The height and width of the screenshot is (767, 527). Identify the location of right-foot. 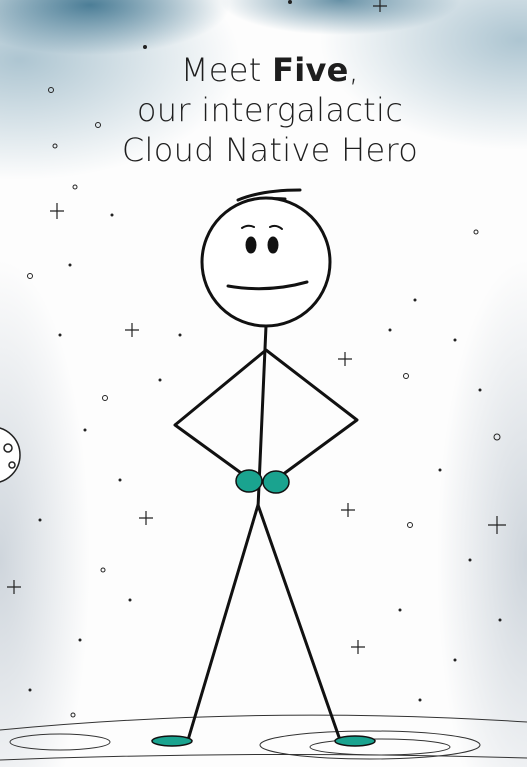
(355, 741).